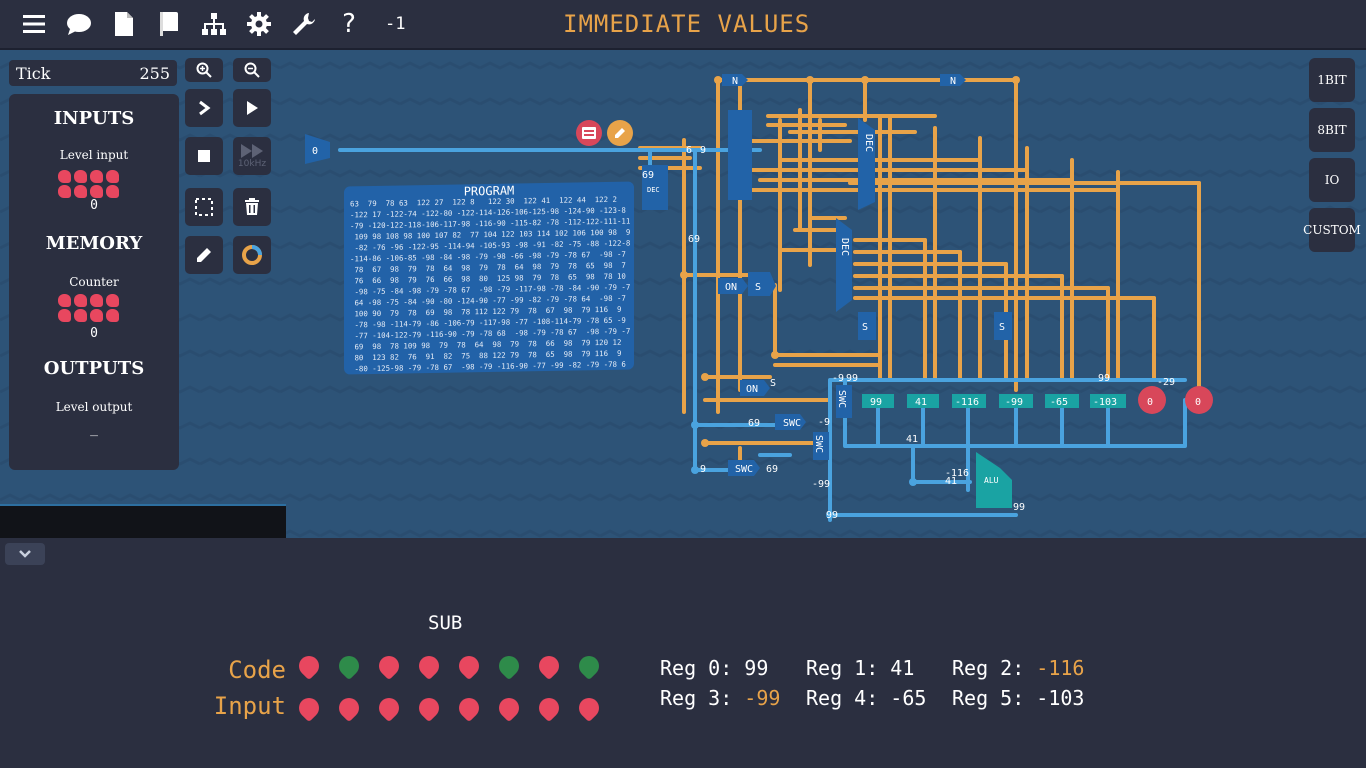 The width and height of the screenshot is (1366, 768). I want to click on register-value: Reg 4: -65, so click(866, 698).